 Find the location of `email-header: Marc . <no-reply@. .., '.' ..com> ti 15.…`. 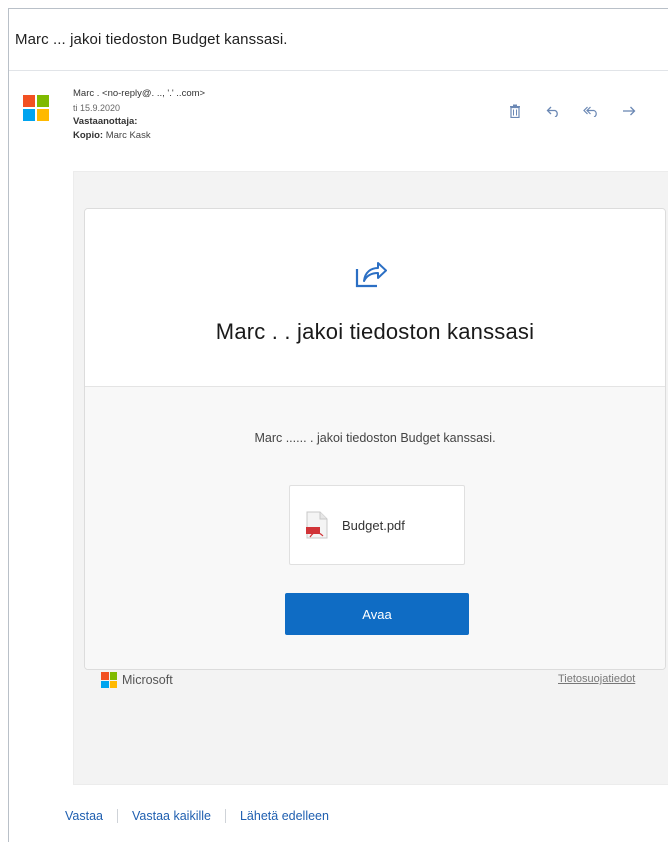

email-header: Marc . <no-reply@. .., '.' ..com> ti 15.… is located at coordinates (338, 126).